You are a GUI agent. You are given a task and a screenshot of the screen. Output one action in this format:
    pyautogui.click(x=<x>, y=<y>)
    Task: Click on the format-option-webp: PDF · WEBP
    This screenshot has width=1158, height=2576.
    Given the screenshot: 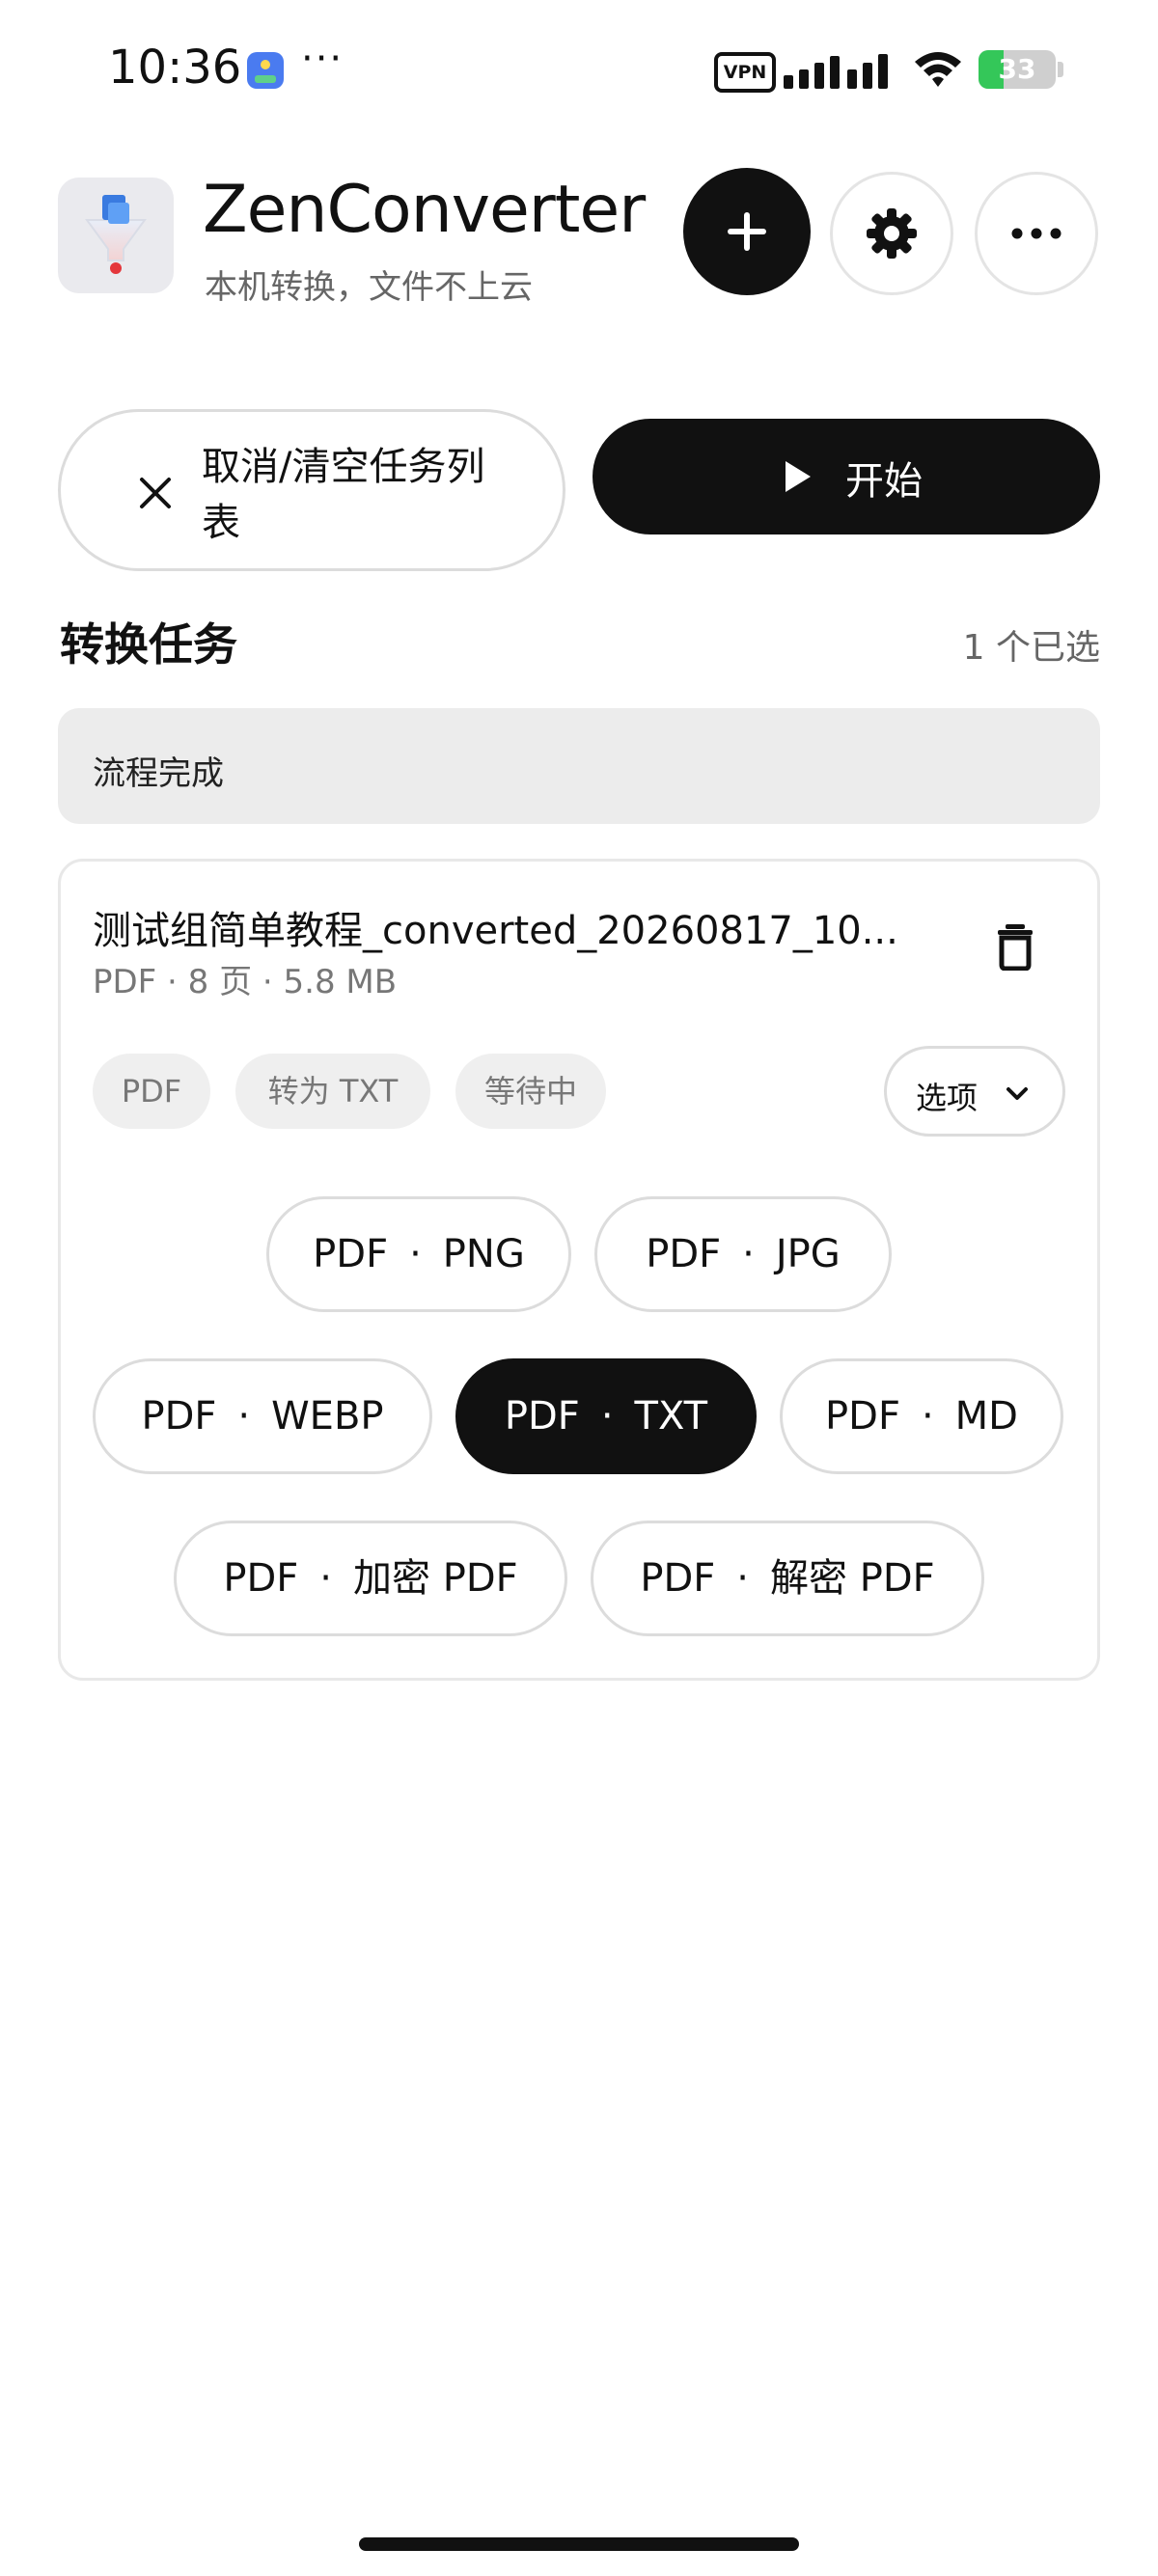 What is the action you would take?
    pyautogui.click(x=262, y=1416)
    